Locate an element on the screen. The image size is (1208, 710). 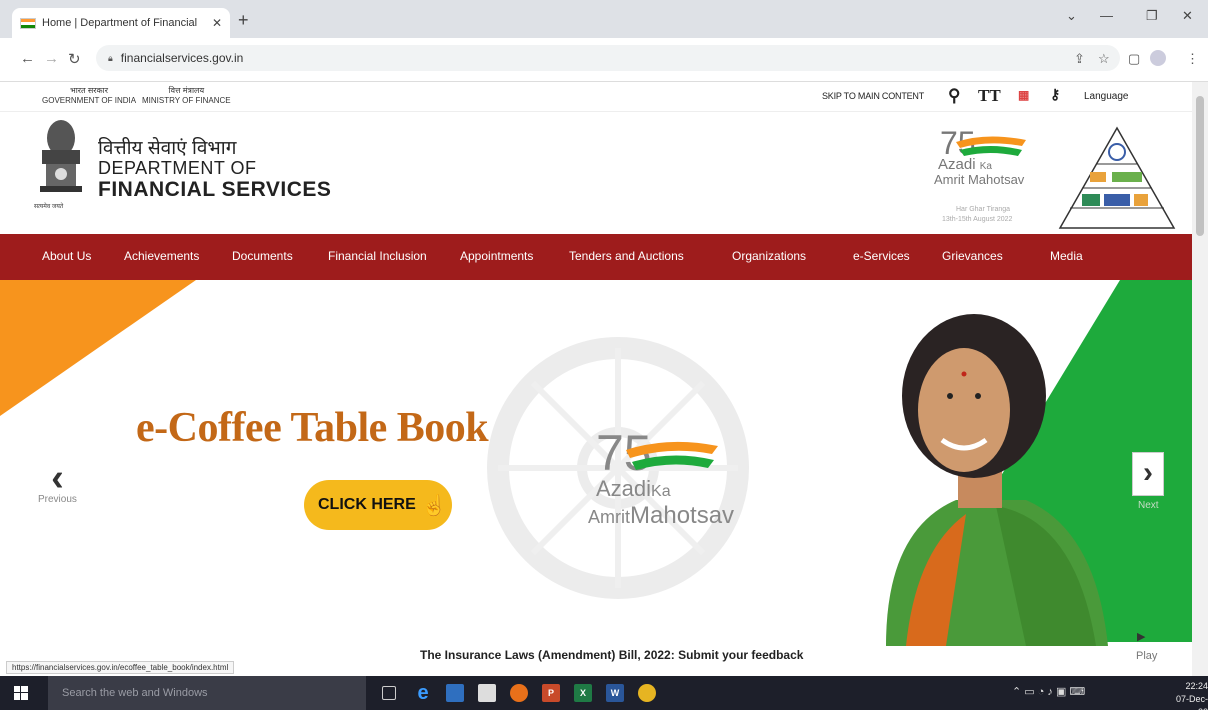
cursor-hand-icon: ☝ is located at coordinates (434, 505).